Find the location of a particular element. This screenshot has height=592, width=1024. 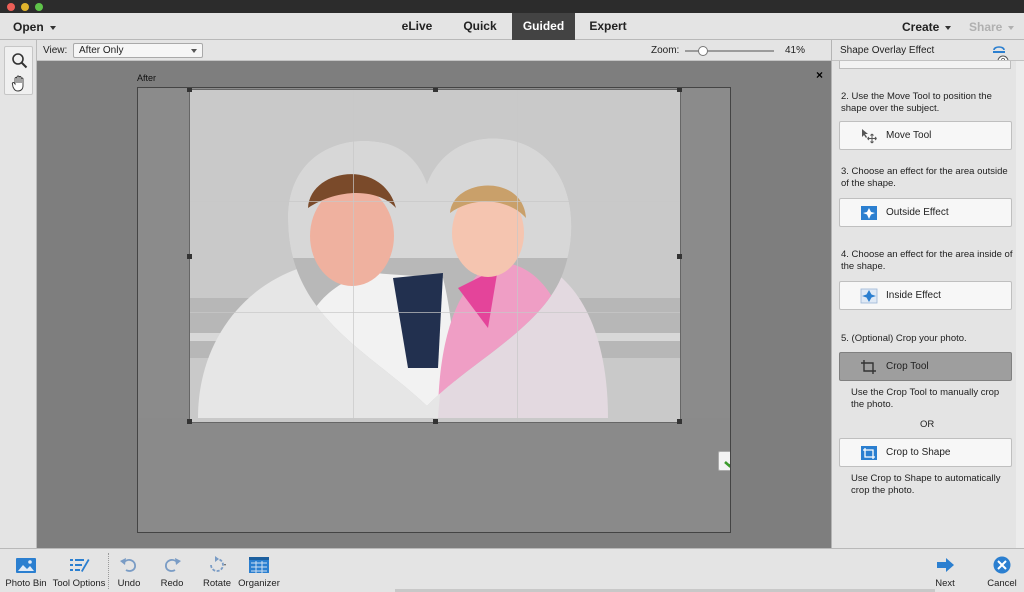

tool-options-icon is located at coordinates (80, 565).